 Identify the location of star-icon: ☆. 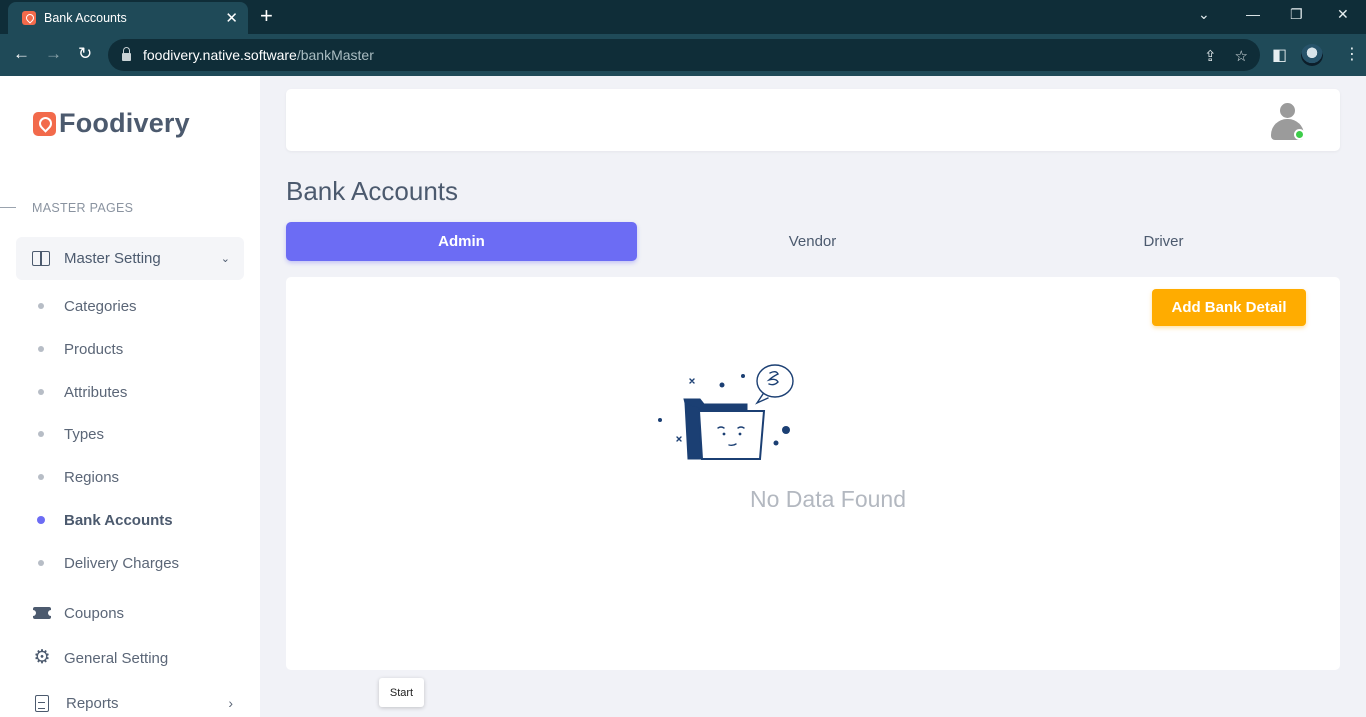
(1241, 56).